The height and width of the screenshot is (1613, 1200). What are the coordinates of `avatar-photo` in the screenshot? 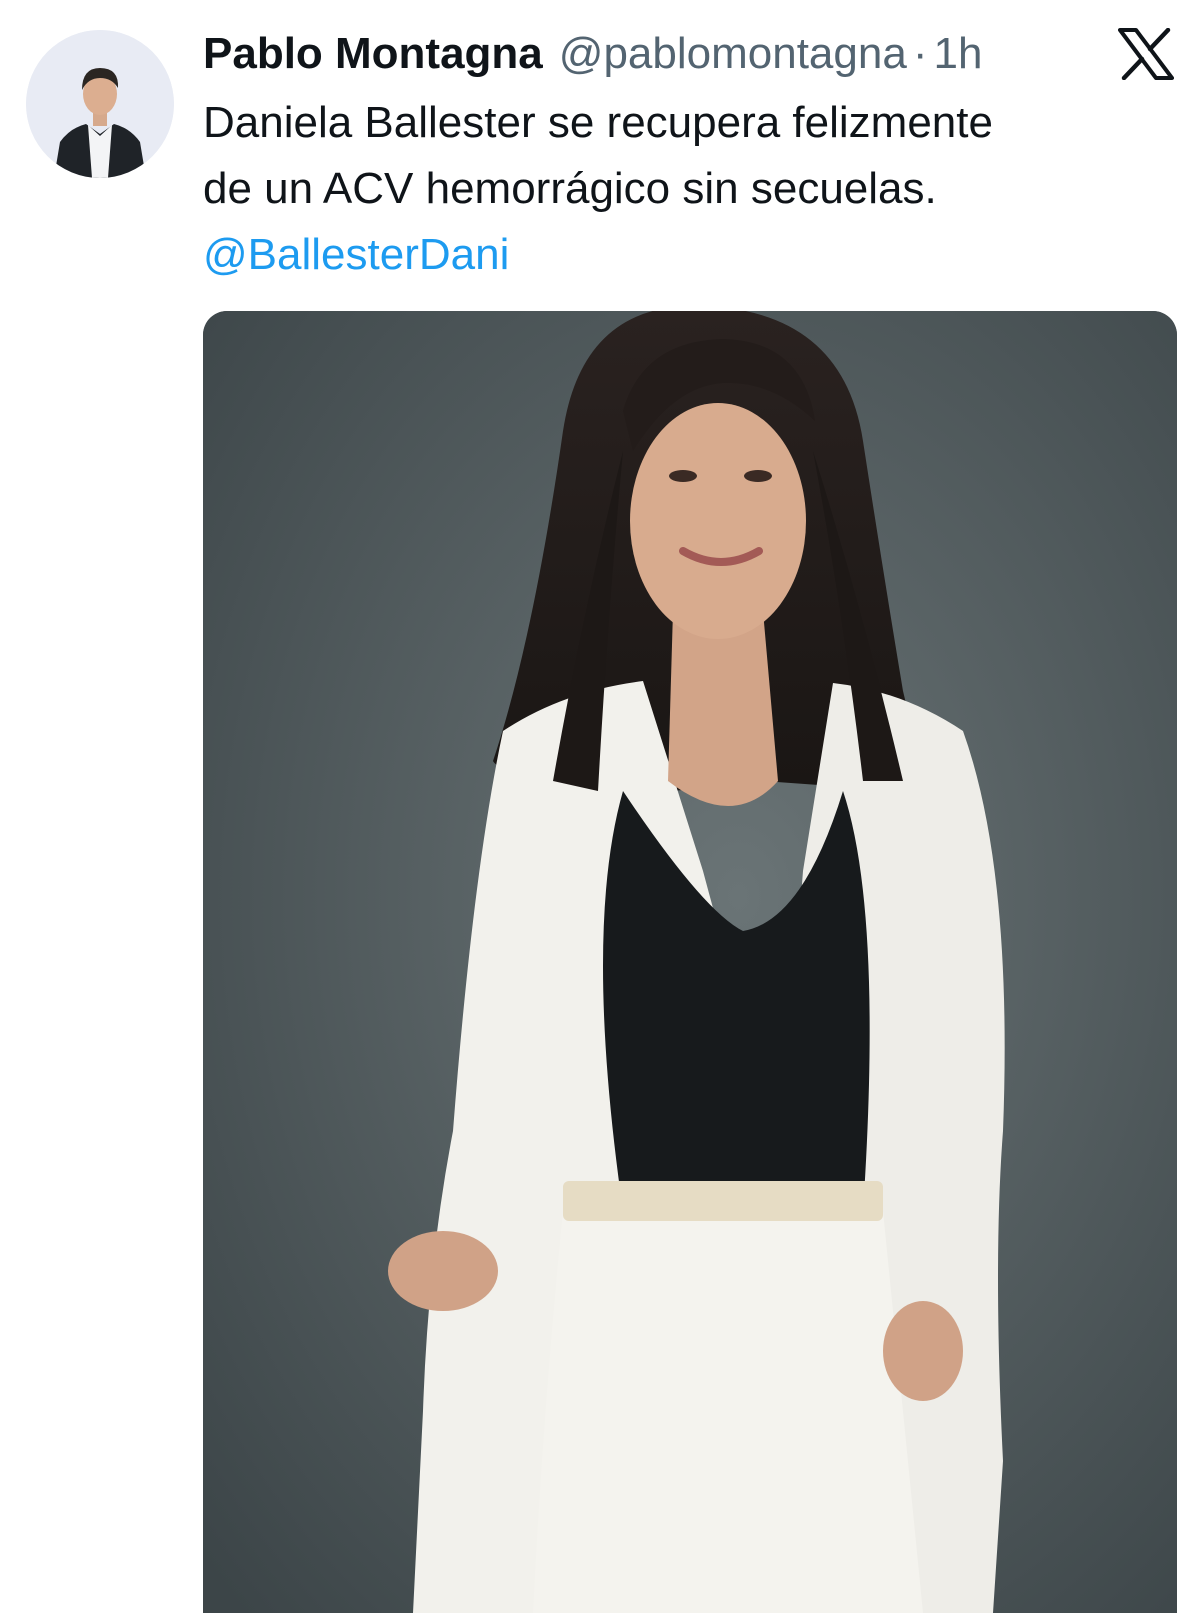 It's located at (100, 104).